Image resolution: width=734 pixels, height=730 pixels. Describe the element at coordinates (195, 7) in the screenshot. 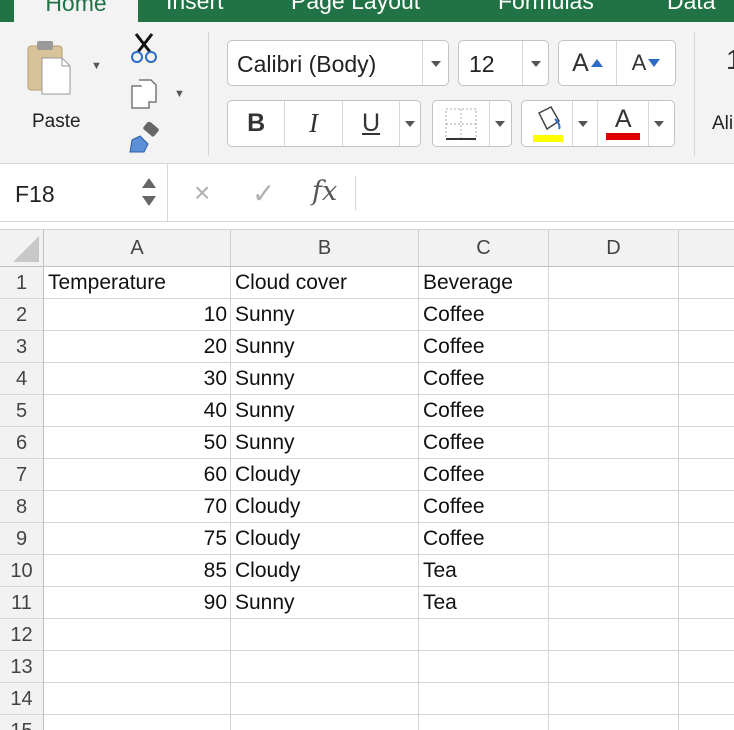

I see `tab-insert: Insert` at that location.